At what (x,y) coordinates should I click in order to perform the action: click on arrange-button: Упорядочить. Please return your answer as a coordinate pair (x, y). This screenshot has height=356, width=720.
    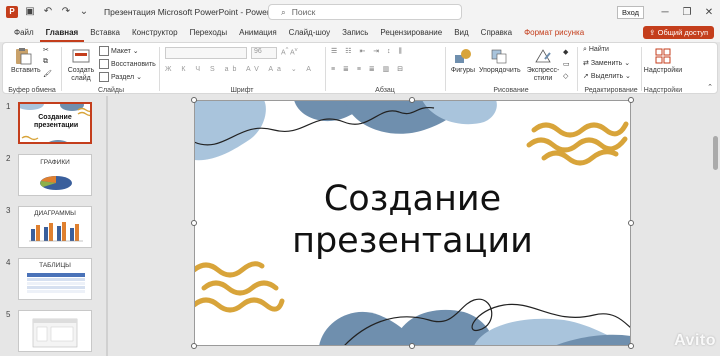
    Looking at the image, I should click on (500, 60).